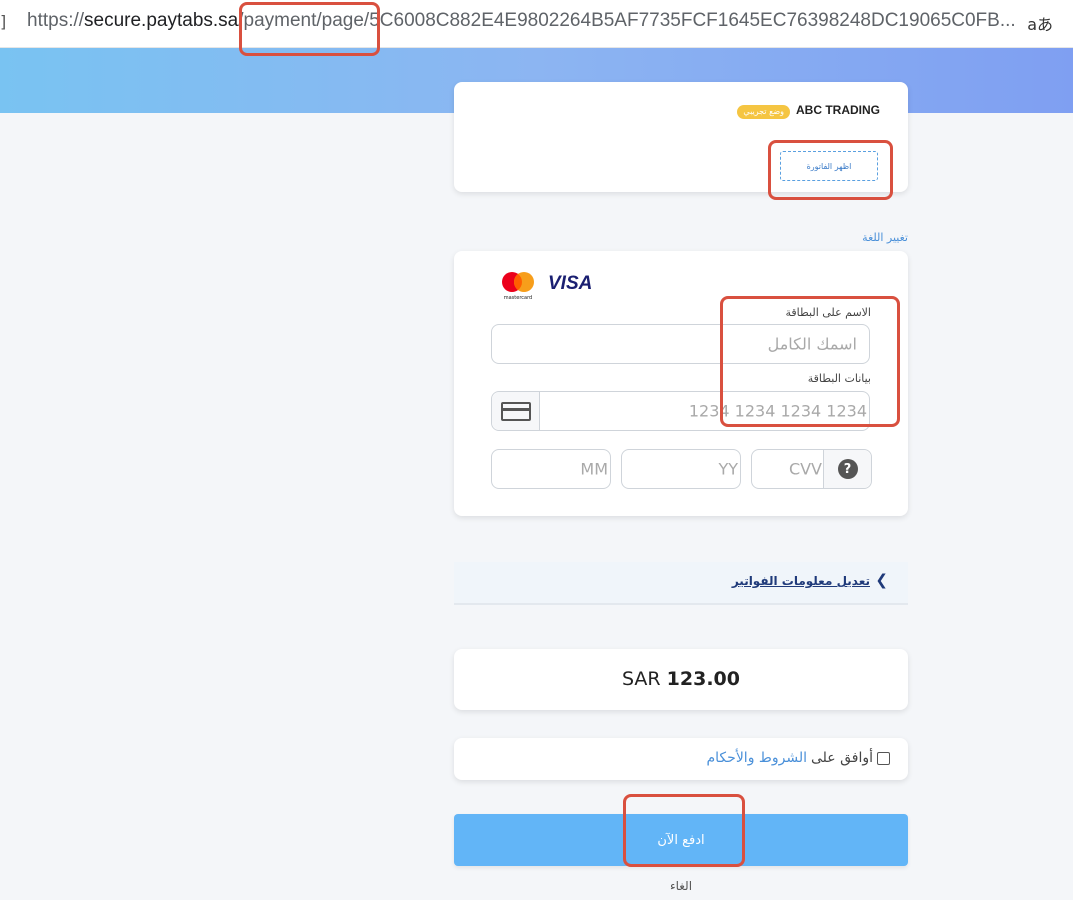 Image resolution: width=1073 pixels, height=900 pixels. Describe the element at coordinates (841, 758) in the screenshot. I see `terms-prefix: أوافق على` at that location.